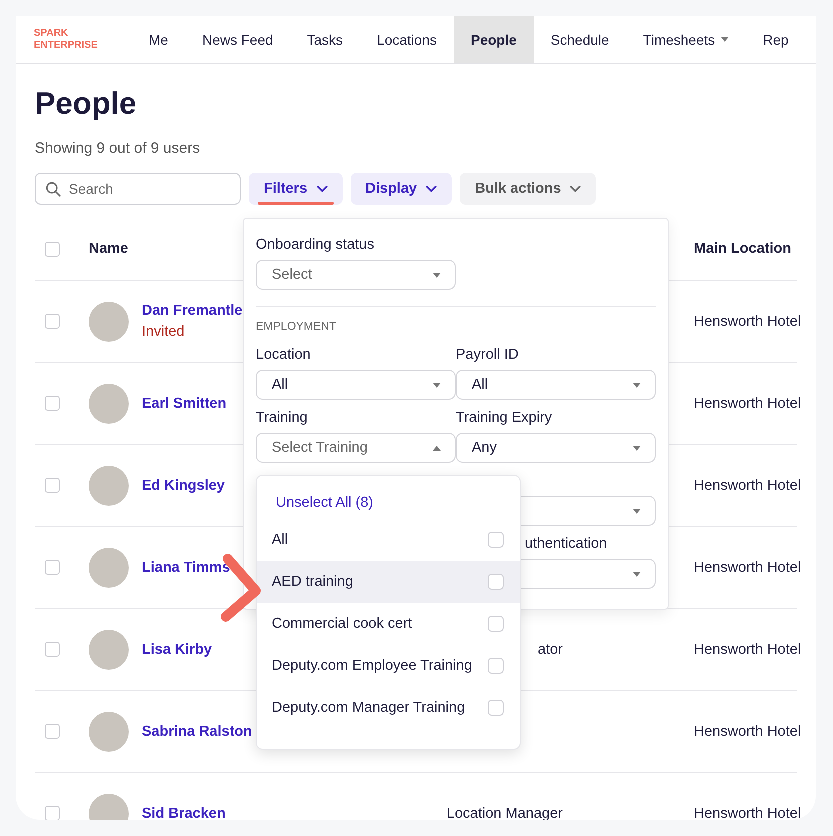 This screenshot has height=836, width=833. I want to click on nav-tab: Locations, so click(407, 39).